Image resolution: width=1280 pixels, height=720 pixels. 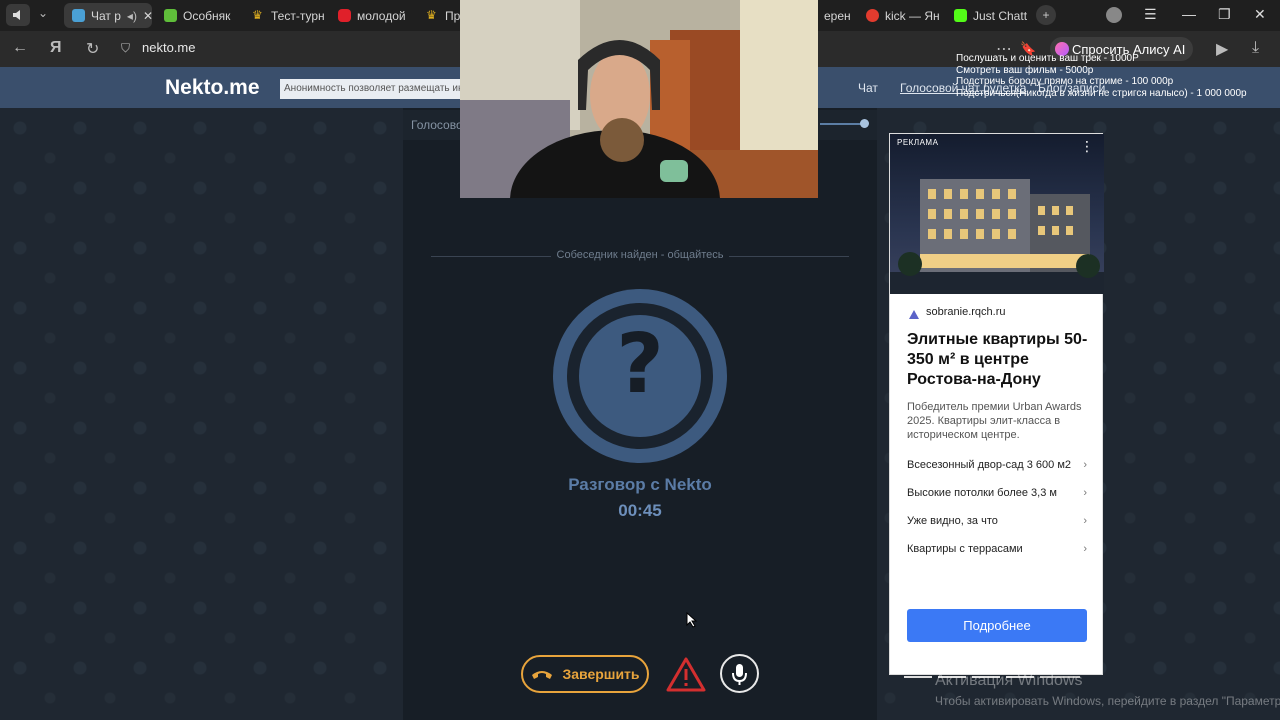 I want to click on webcam-image, so click(x=639, y=99).